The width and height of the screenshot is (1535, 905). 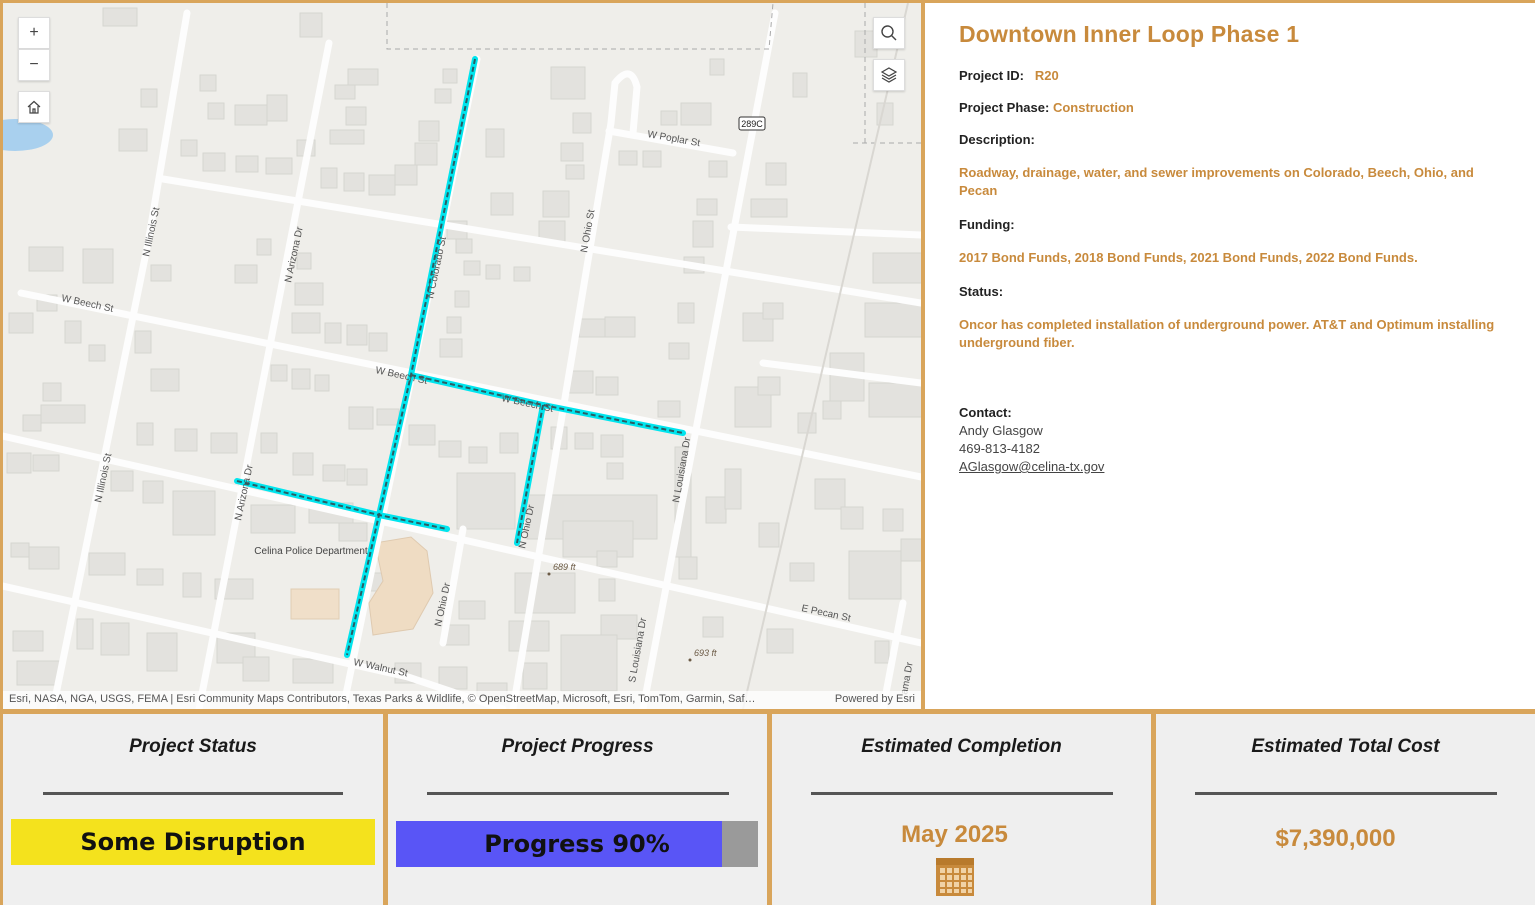 I want to click on zoom-out-label: −, so click(x=34, y=64).